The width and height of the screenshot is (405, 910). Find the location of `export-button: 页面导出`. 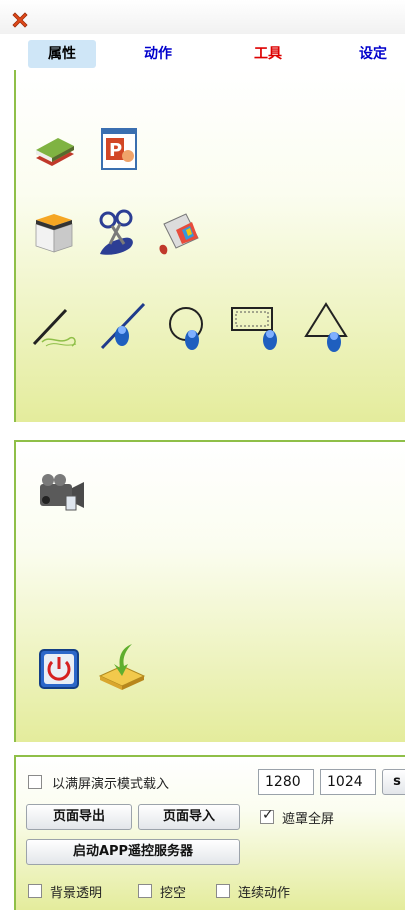

export-button: 页面导出 is located at coordinates (79, 817).